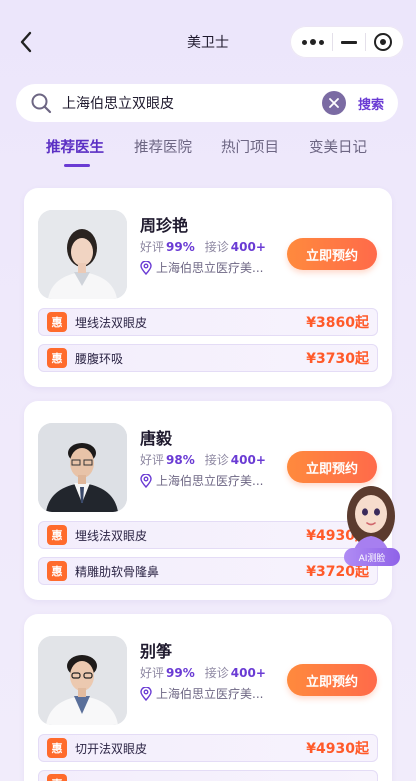 The image size is (416, 781). Describe the element at coordinates (208, 571) in the screenshot. I see `project-item: 惠 精雕肋软骨隆鼻 ¥3720起` at that location.